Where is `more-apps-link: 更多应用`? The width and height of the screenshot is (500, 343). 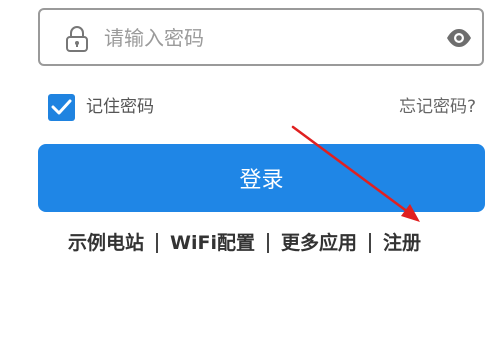 more-apps-link: 更多应用 is located at coordinates (319, 243).